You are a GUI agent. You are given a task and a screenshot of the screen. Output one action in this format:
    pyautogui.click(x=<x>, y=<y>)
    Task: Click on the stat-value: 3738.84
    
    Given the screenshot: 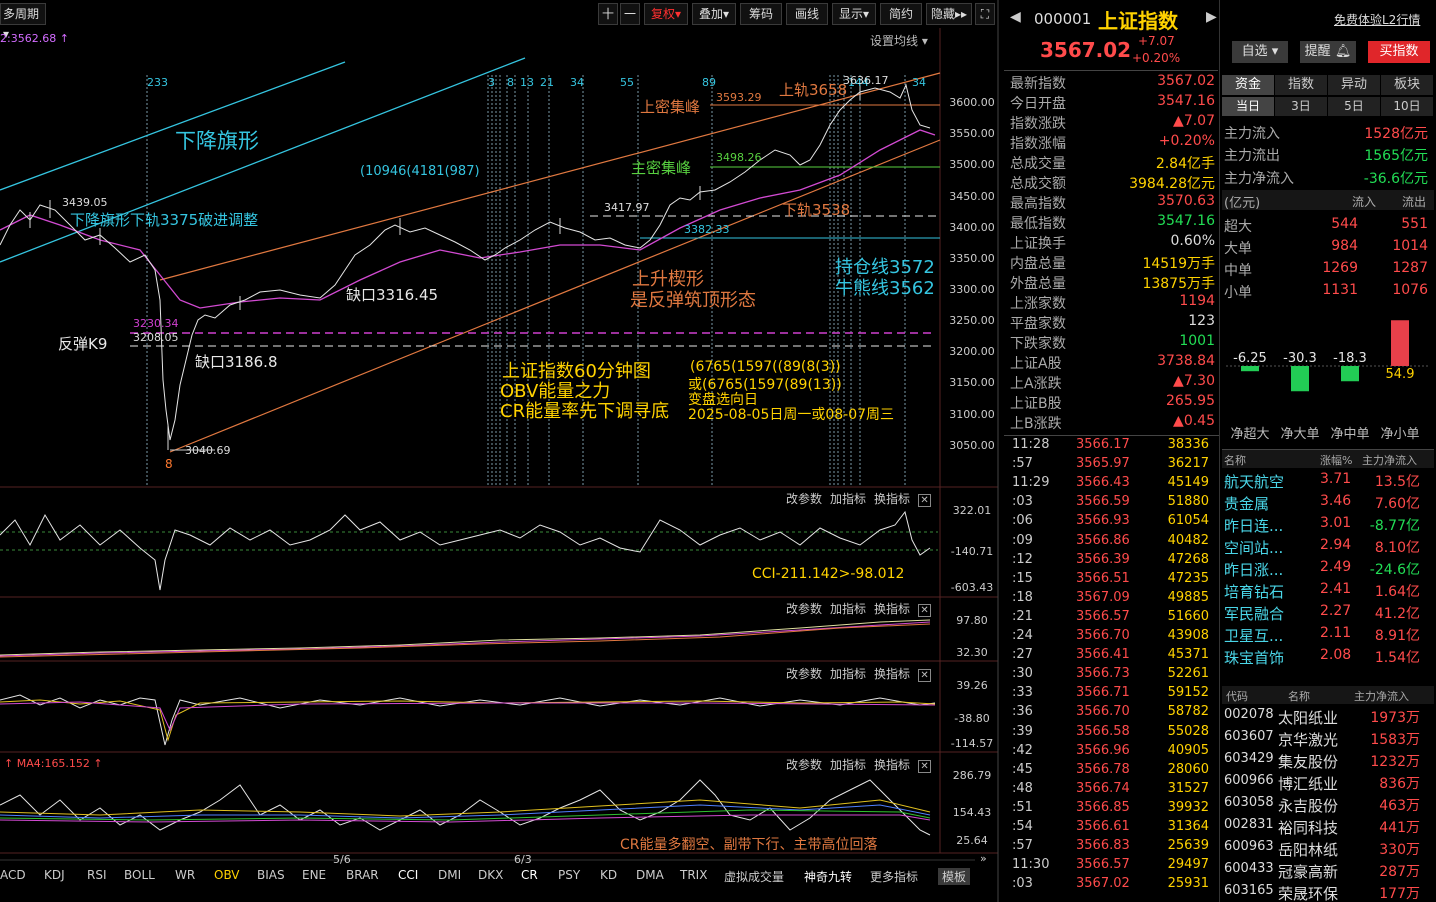 What is the action you would take?
    pyautogui.click(x=1186, y=361)
    